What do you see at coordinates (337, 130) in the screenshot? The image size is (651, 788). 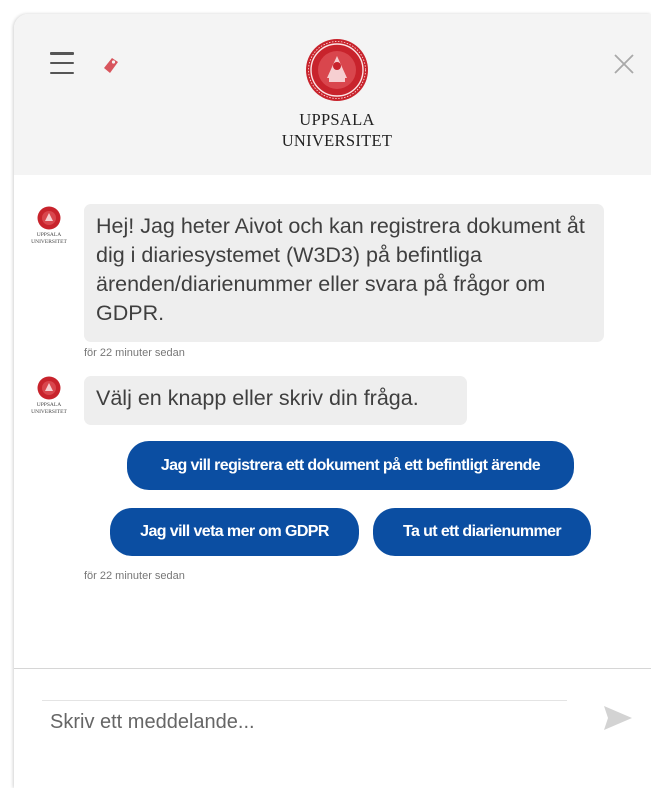 I see `university-wordmark: UPPSALA UNIVERSITET` at bounding box center [337, 130].